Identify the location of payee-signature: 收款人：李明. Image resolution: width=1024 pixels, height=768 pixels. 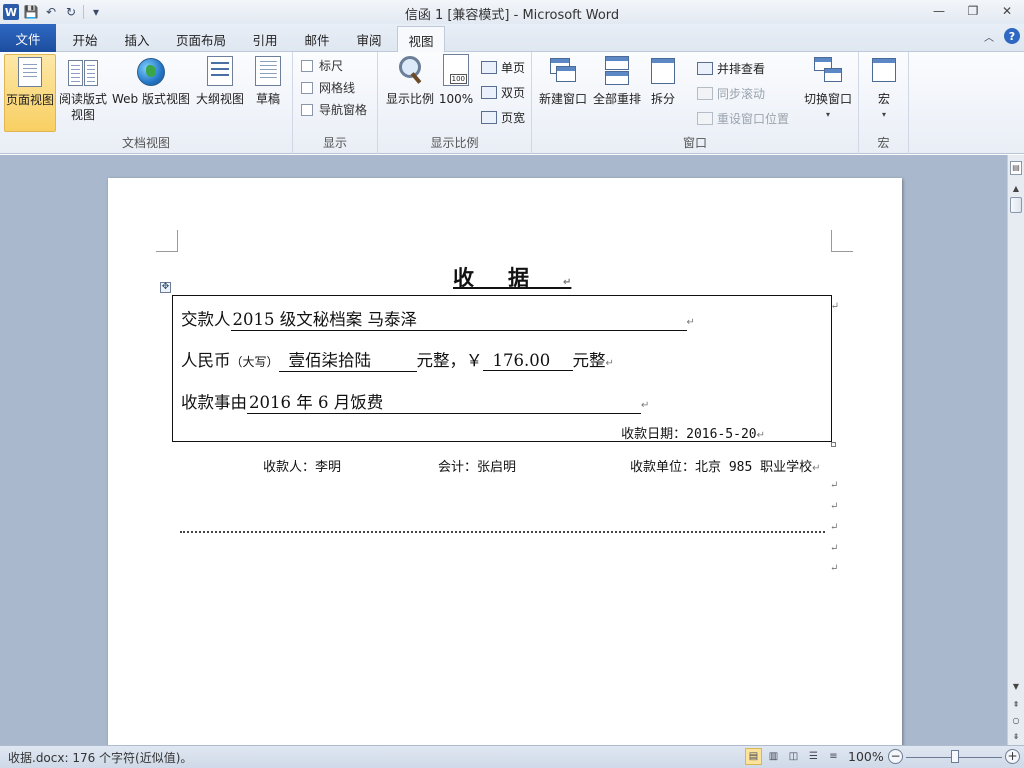
(302, 467).